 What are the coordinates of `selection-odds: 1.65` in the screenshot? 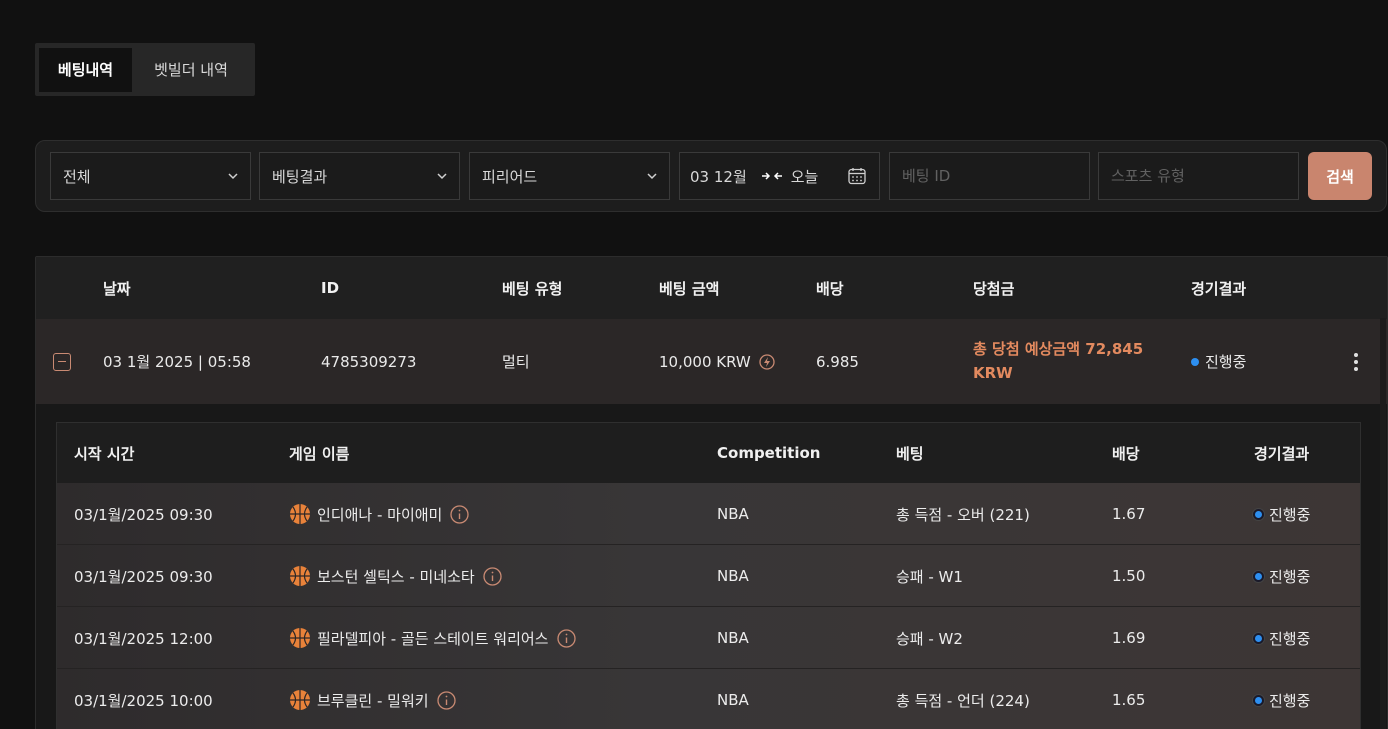 It's located at (1129, 700).